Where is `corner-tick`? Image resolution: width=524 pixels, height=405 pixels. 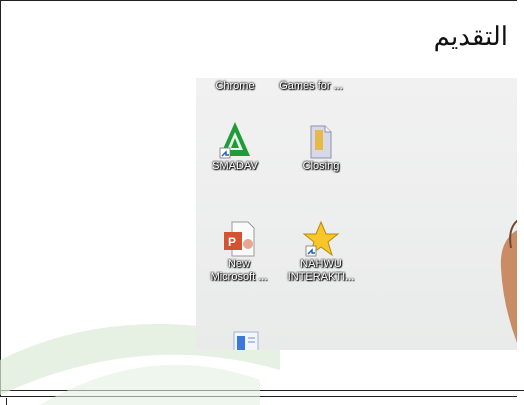
corner-tick is located at coordinates (6, 401).